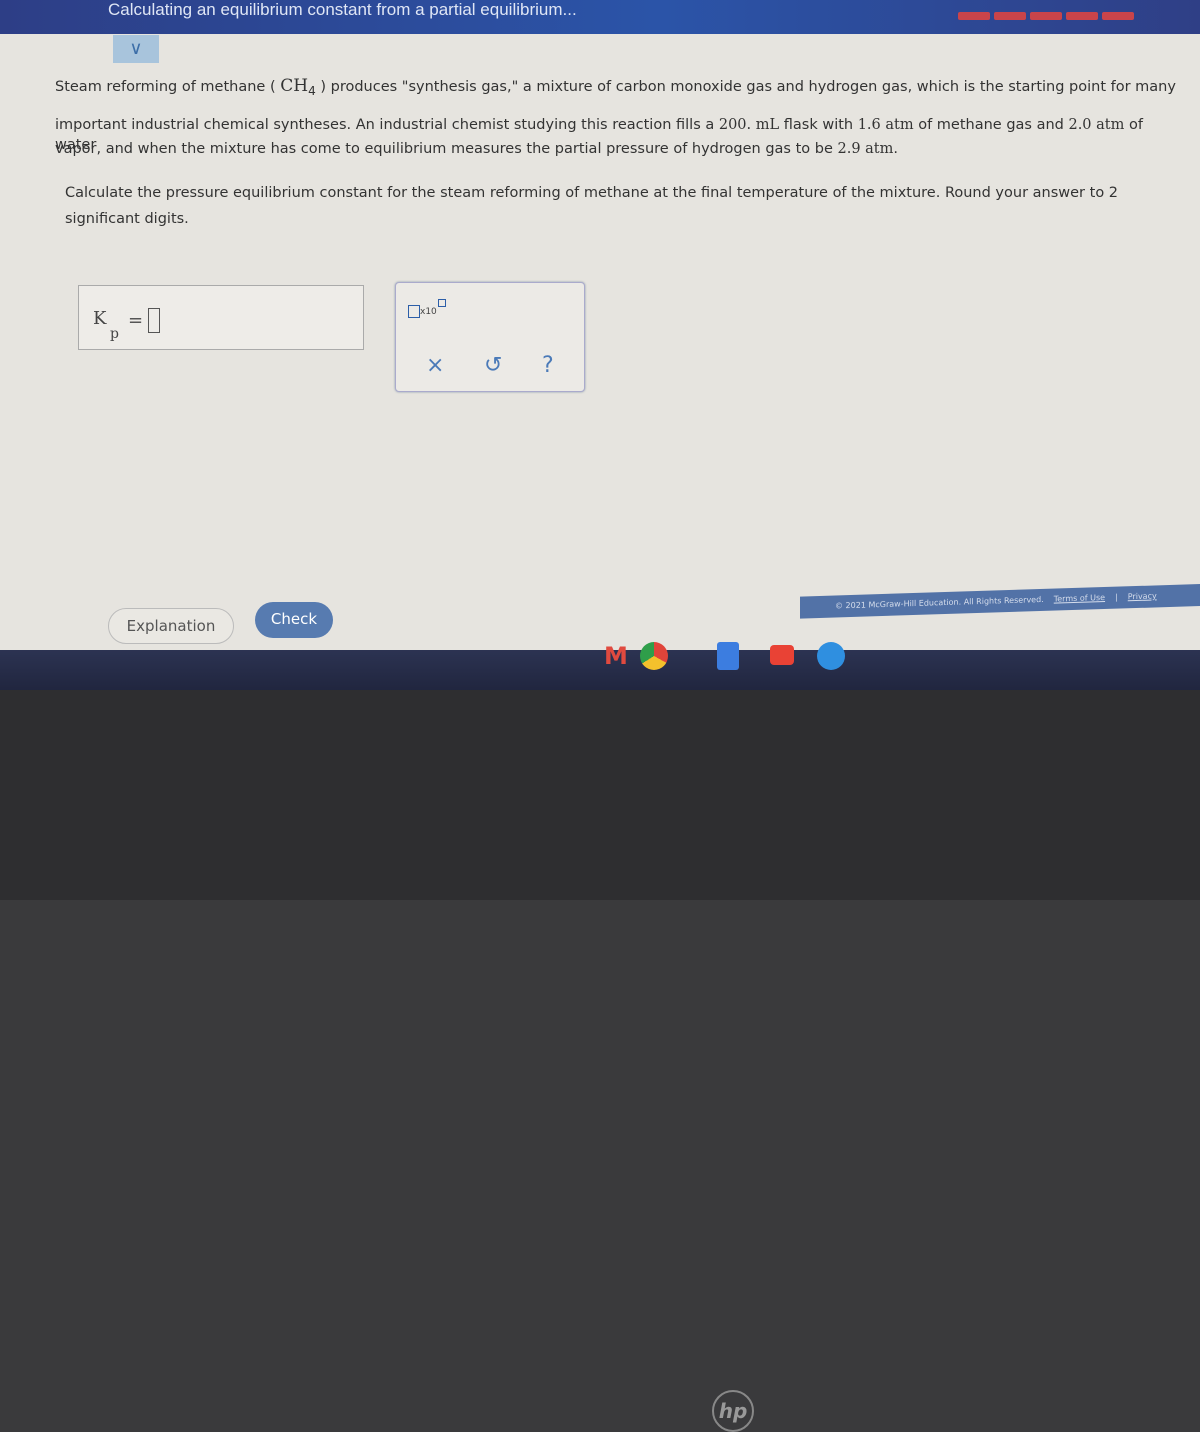 This screenshot has width=1200, height=1432. Describe the element at coordinates (749, 125) in the screenshot. I see `volume-value: 200. mL` at that location.